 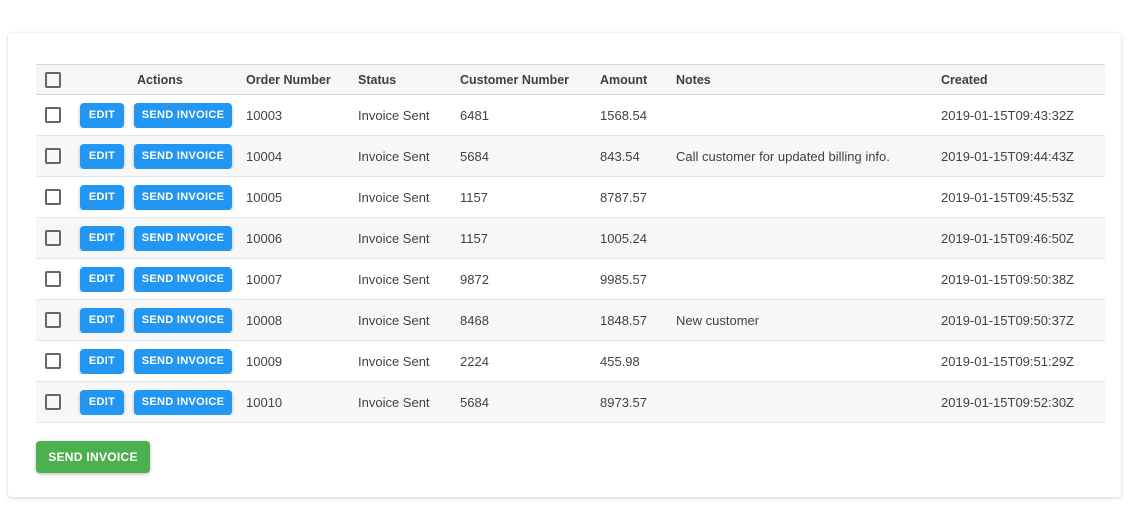 I want to click on column-header-customer-number: Customer Number, so click(x=515, y=79).